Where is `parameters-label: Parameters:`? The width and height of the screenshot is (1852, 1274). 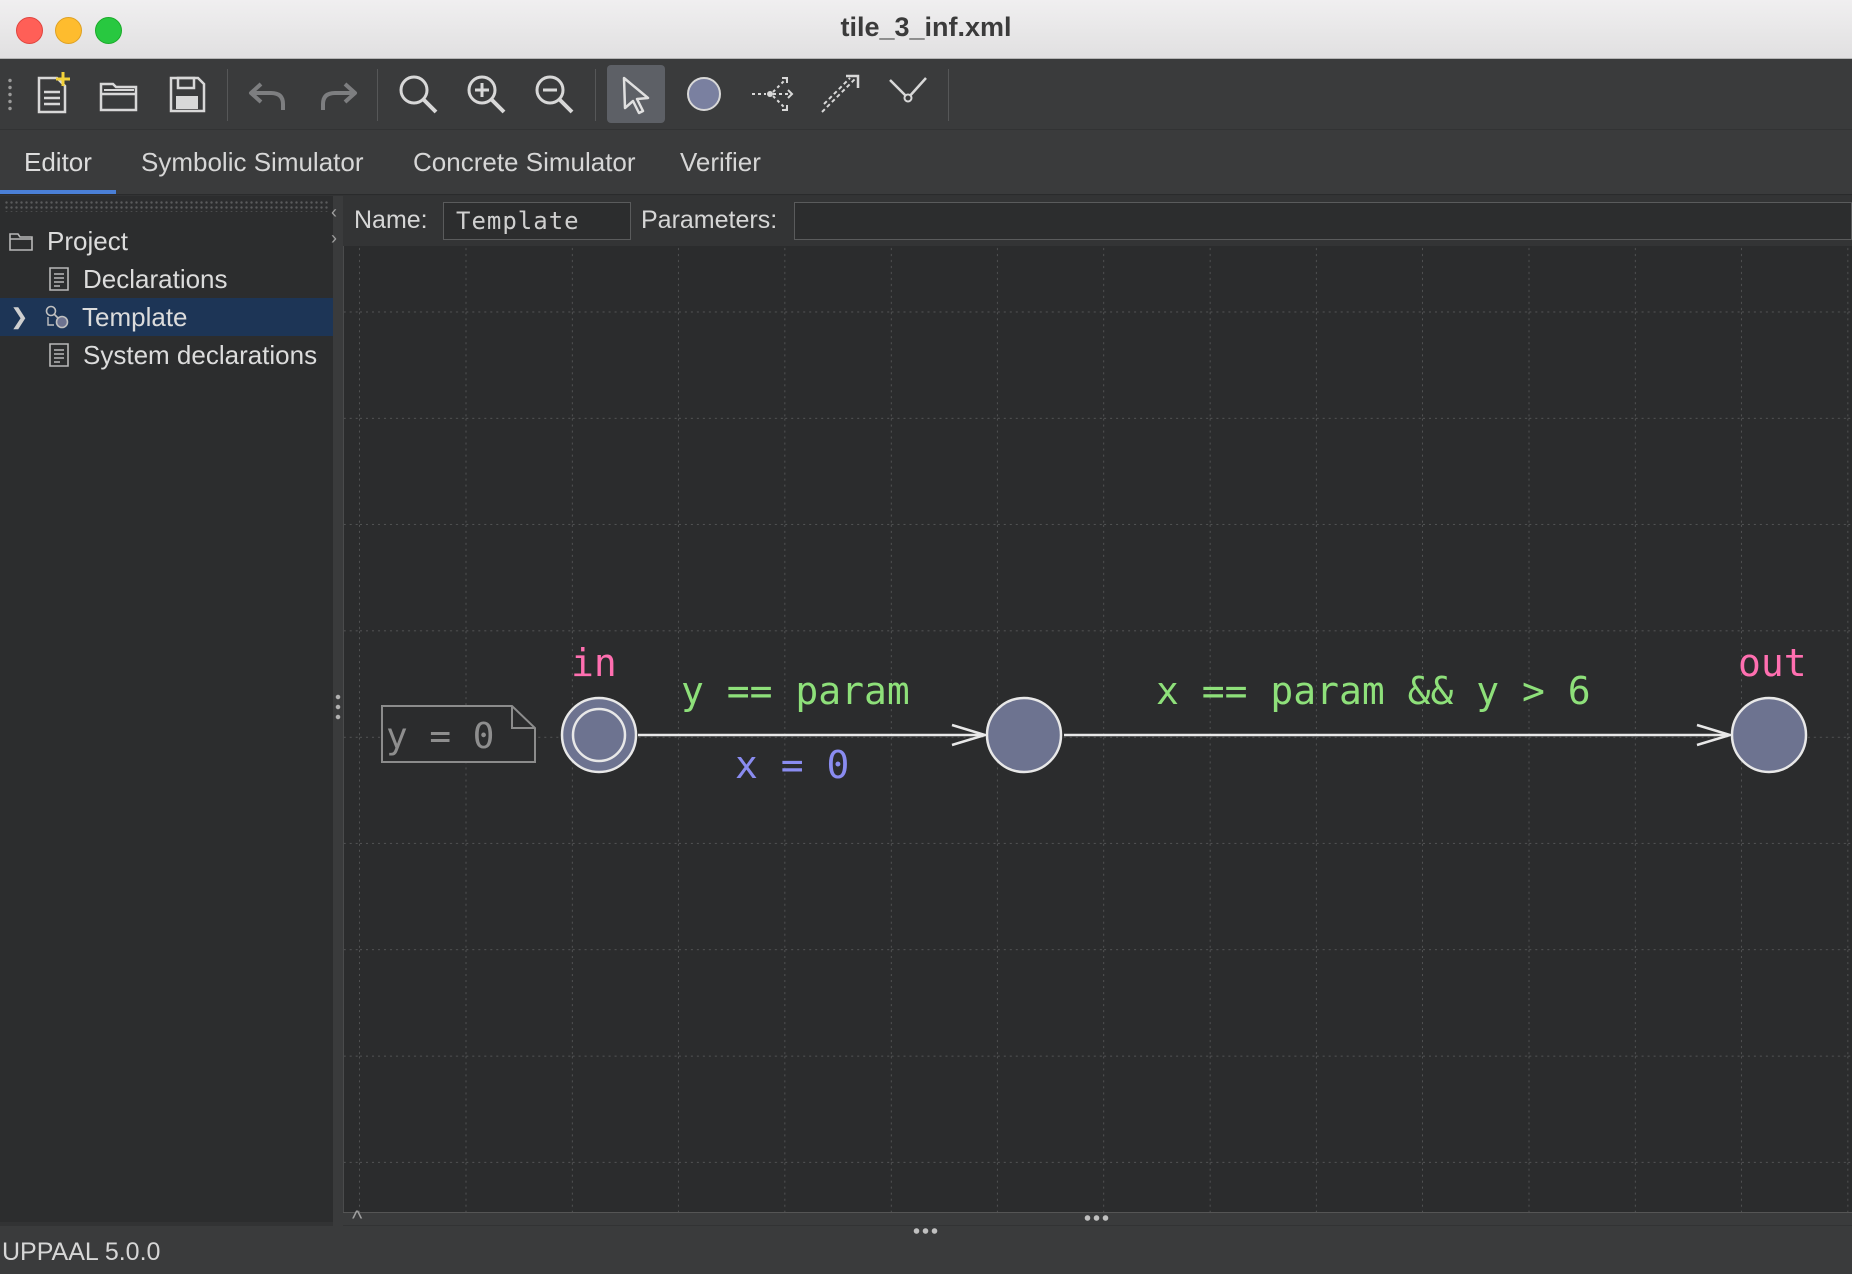 parameters-label: Parameters: is located at coordinates (709, 220).